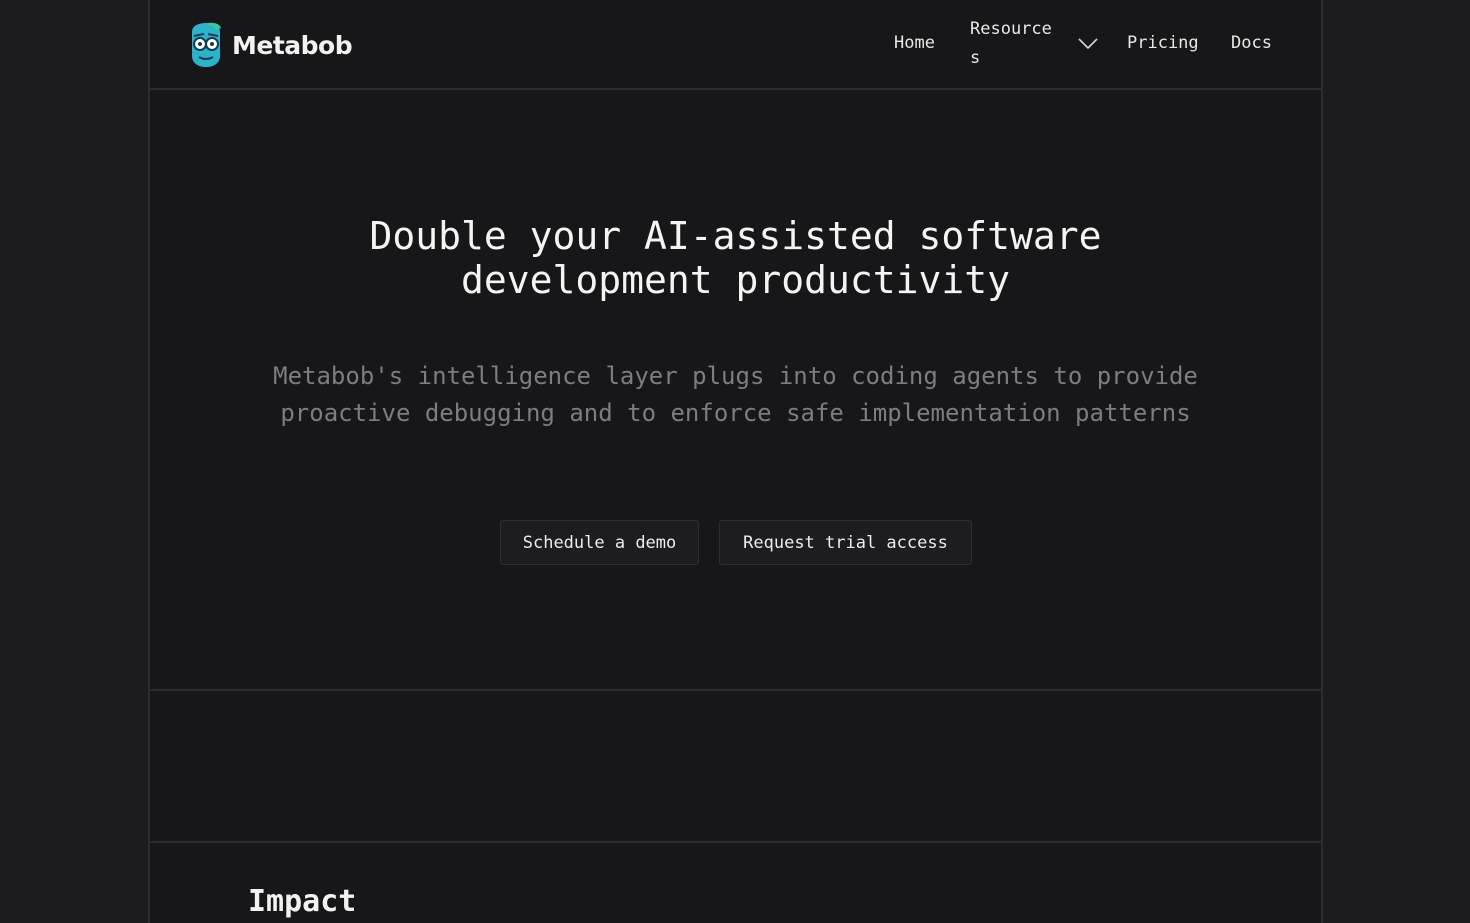  I want to click on site-header: Metabob Home Resources Pricing Docs, so click(735, 45).